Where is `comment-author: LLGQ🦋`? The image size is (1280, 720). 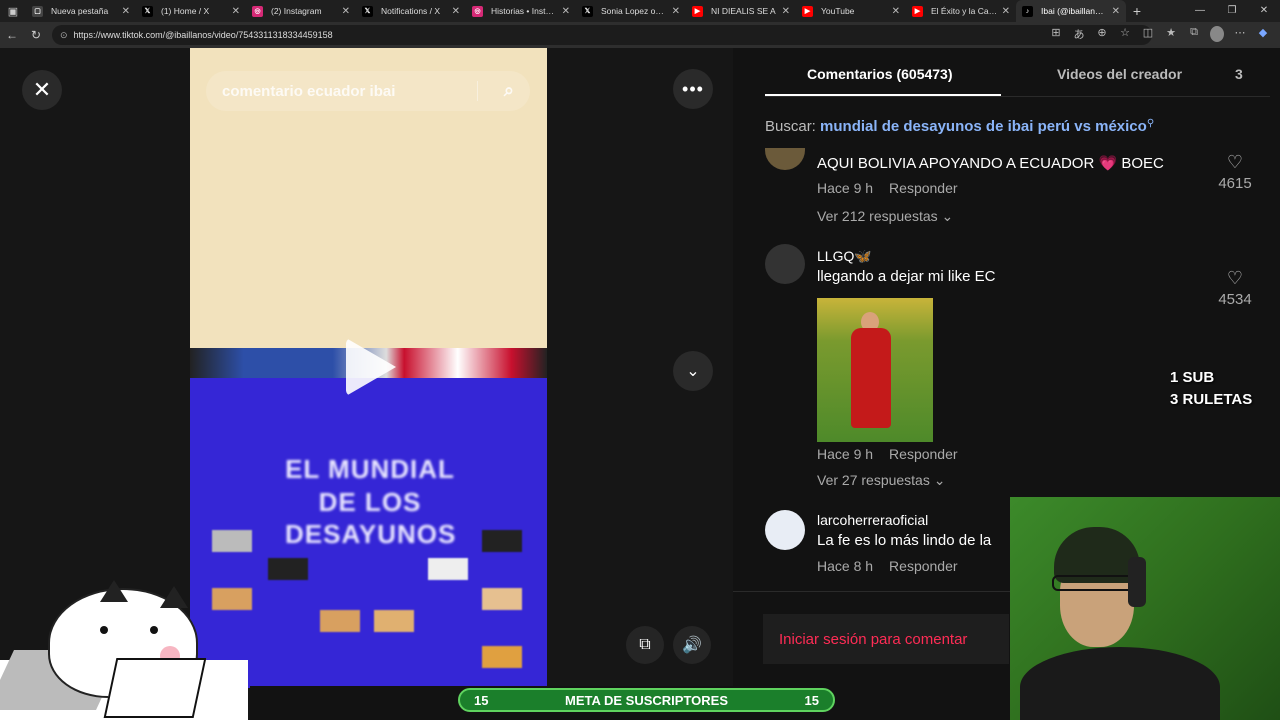
comment-author: LLGQ🦋 is located at coordinates (844, 256).